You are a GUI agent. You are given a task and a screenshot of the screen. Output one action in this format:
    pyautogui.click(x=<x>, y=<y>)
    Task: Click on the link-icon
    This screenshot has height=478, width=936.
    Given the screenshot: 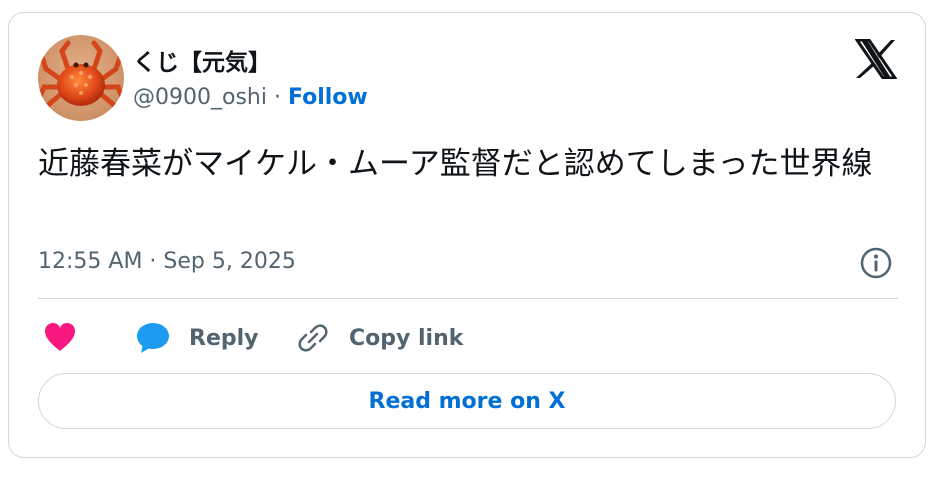 What is the action you would take?
    pyautogui.click(x=313, y=338)
    